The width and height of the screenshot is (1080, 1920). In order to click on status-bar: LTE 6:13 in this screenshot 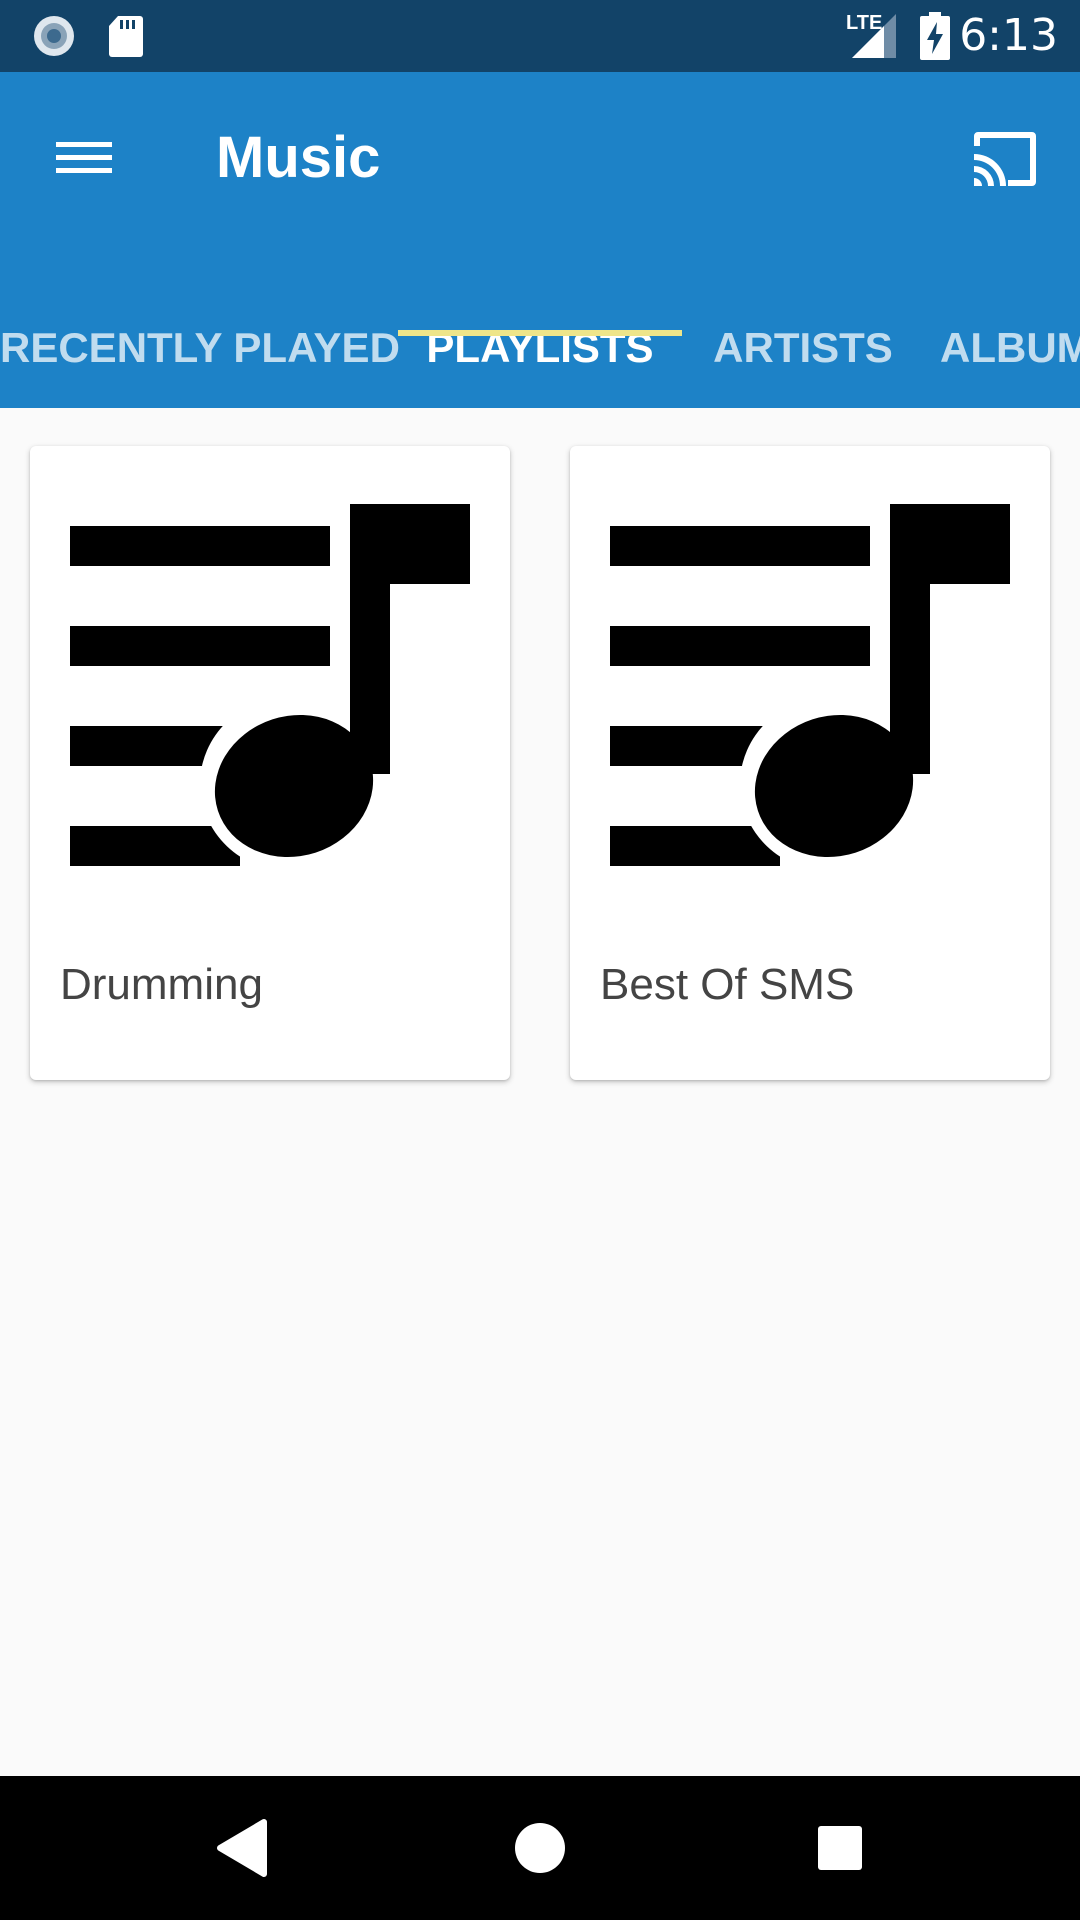, I will do `click(540, 36)`.